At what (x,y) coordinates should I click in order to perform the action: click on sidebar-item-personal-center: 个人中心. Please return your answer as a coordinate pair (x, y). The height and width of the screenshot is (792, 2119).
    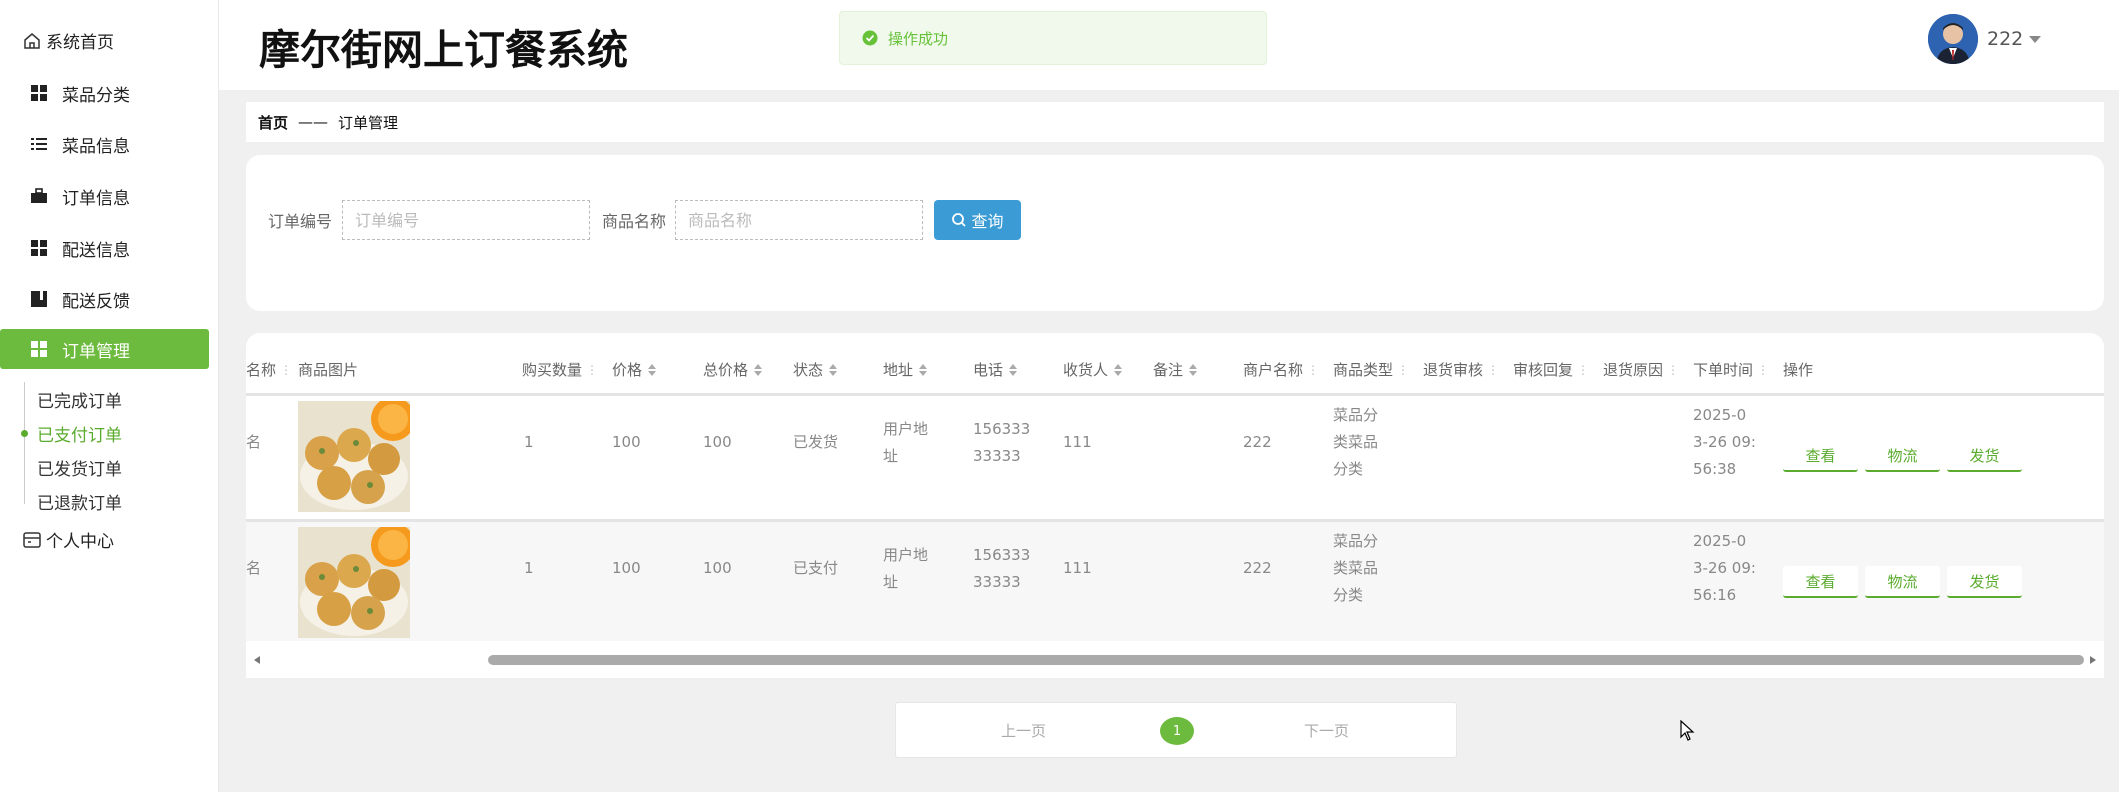
    Looking at the image, I should click on (68, 539).